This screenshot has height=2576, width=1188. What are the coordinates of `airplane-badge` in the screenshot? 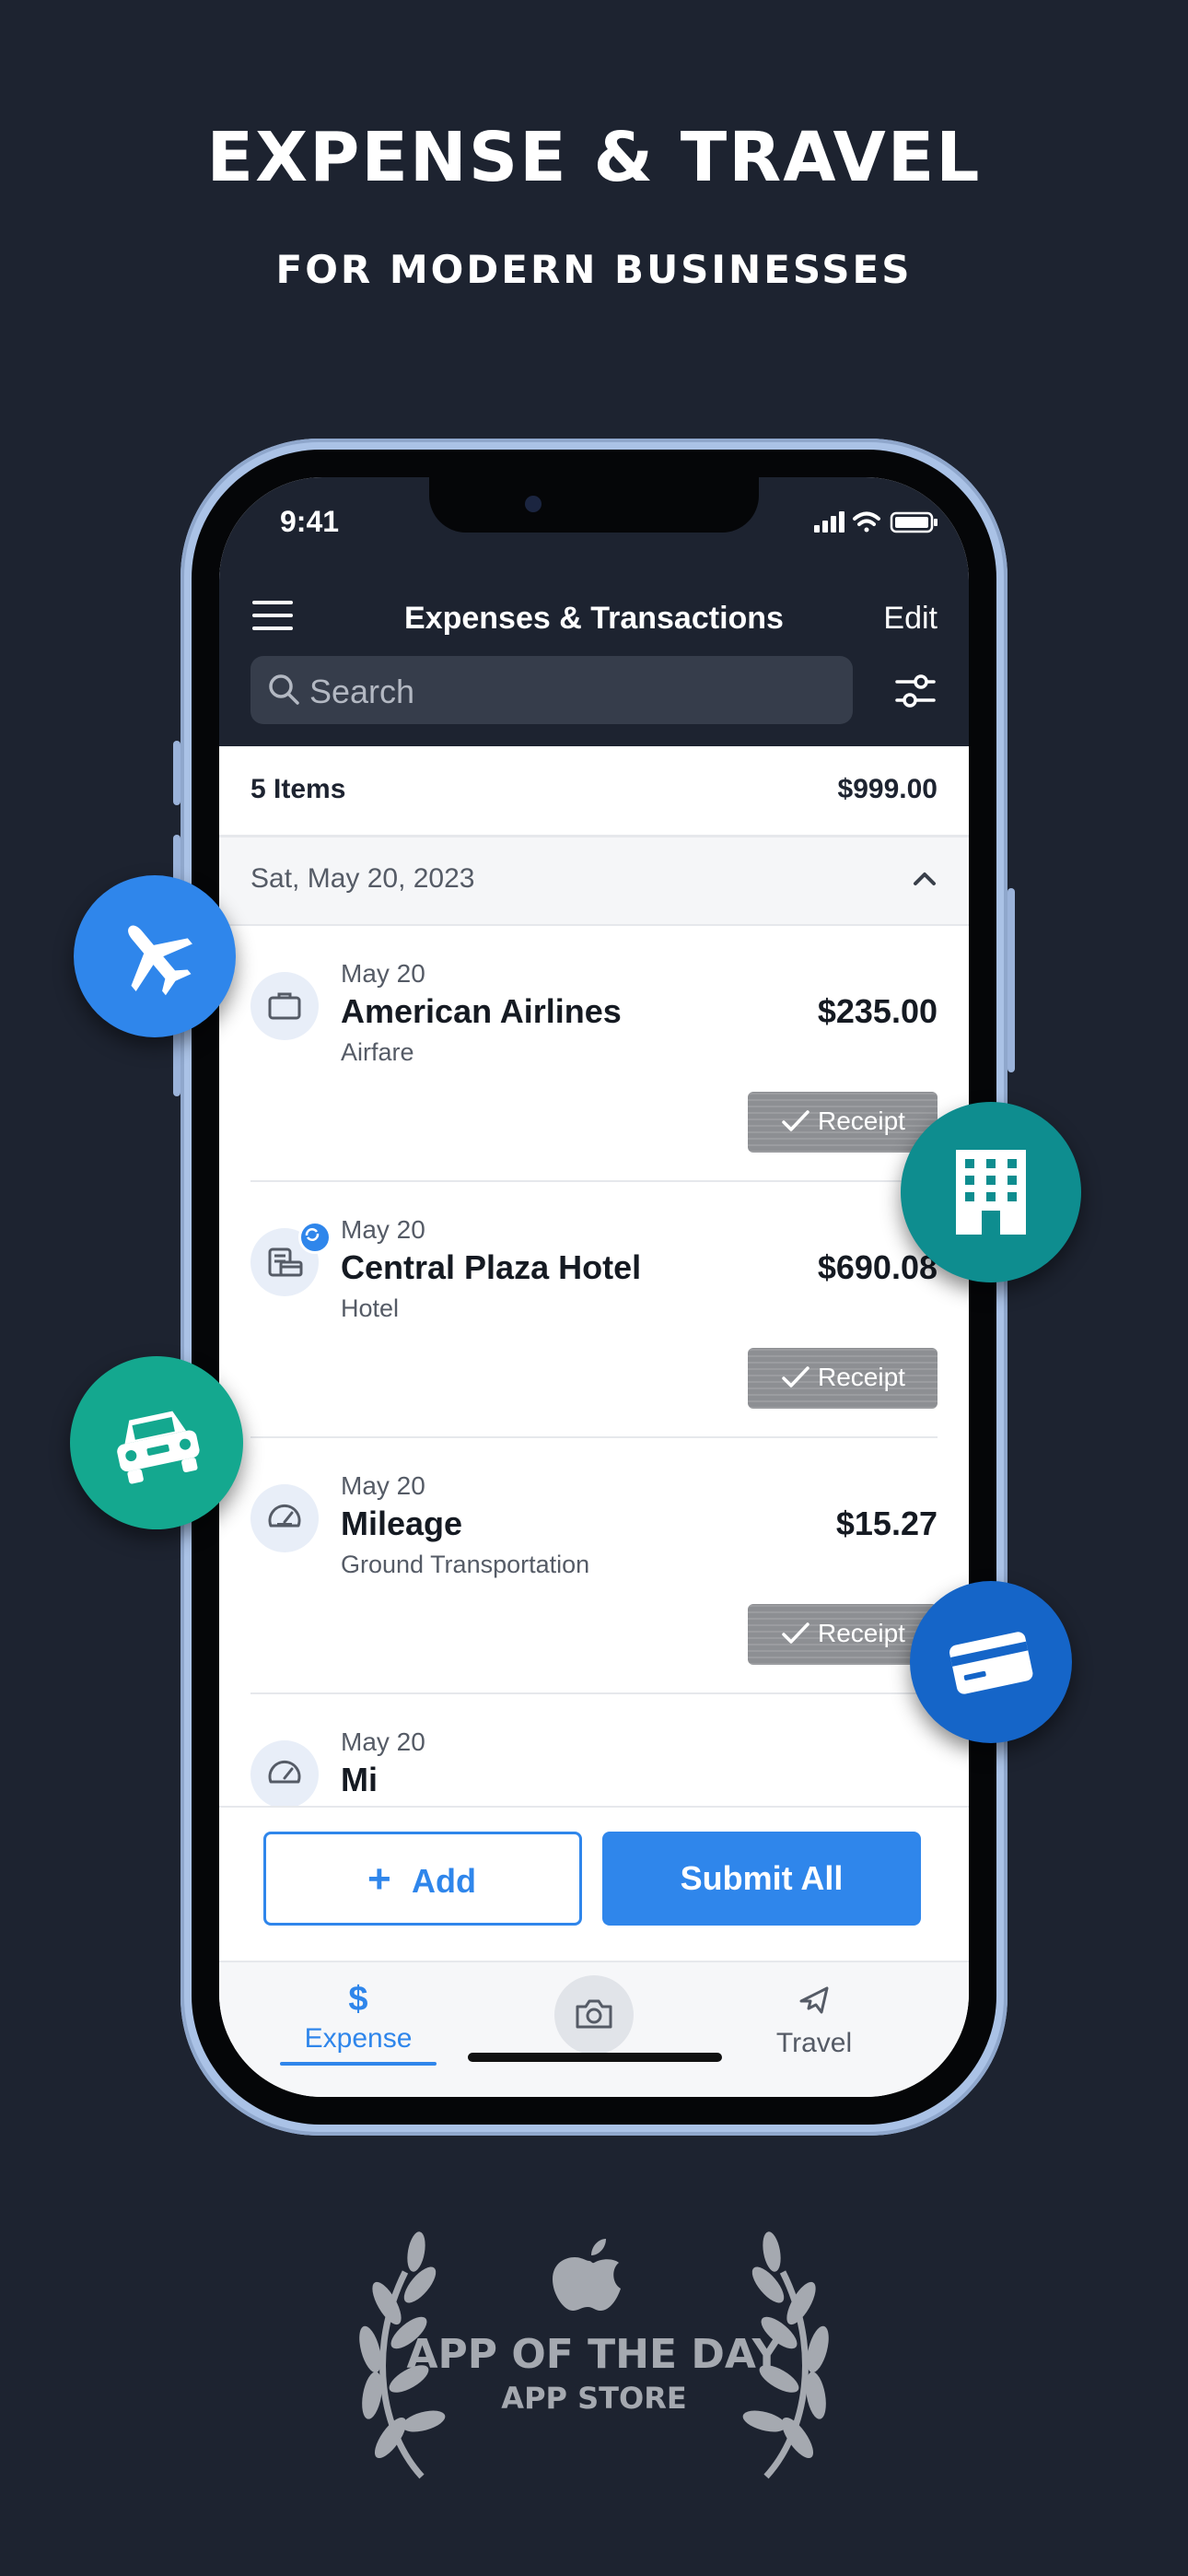 It's located at (155, 956).